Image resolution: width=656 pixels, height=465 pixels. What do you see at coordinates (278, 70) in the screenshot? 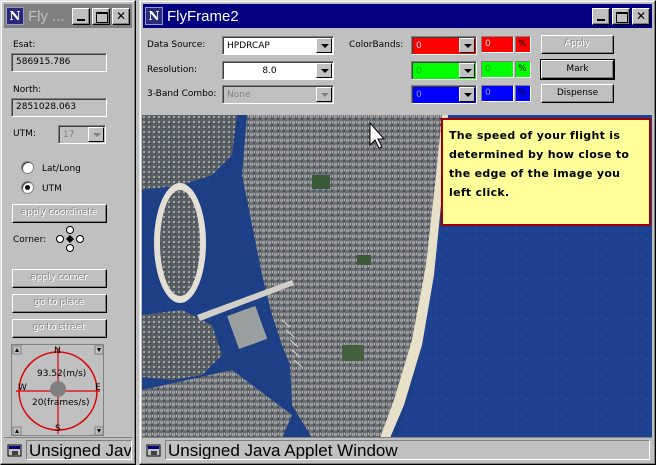
I see `resolution-select: 8.0` at bounding box center [278, 70].